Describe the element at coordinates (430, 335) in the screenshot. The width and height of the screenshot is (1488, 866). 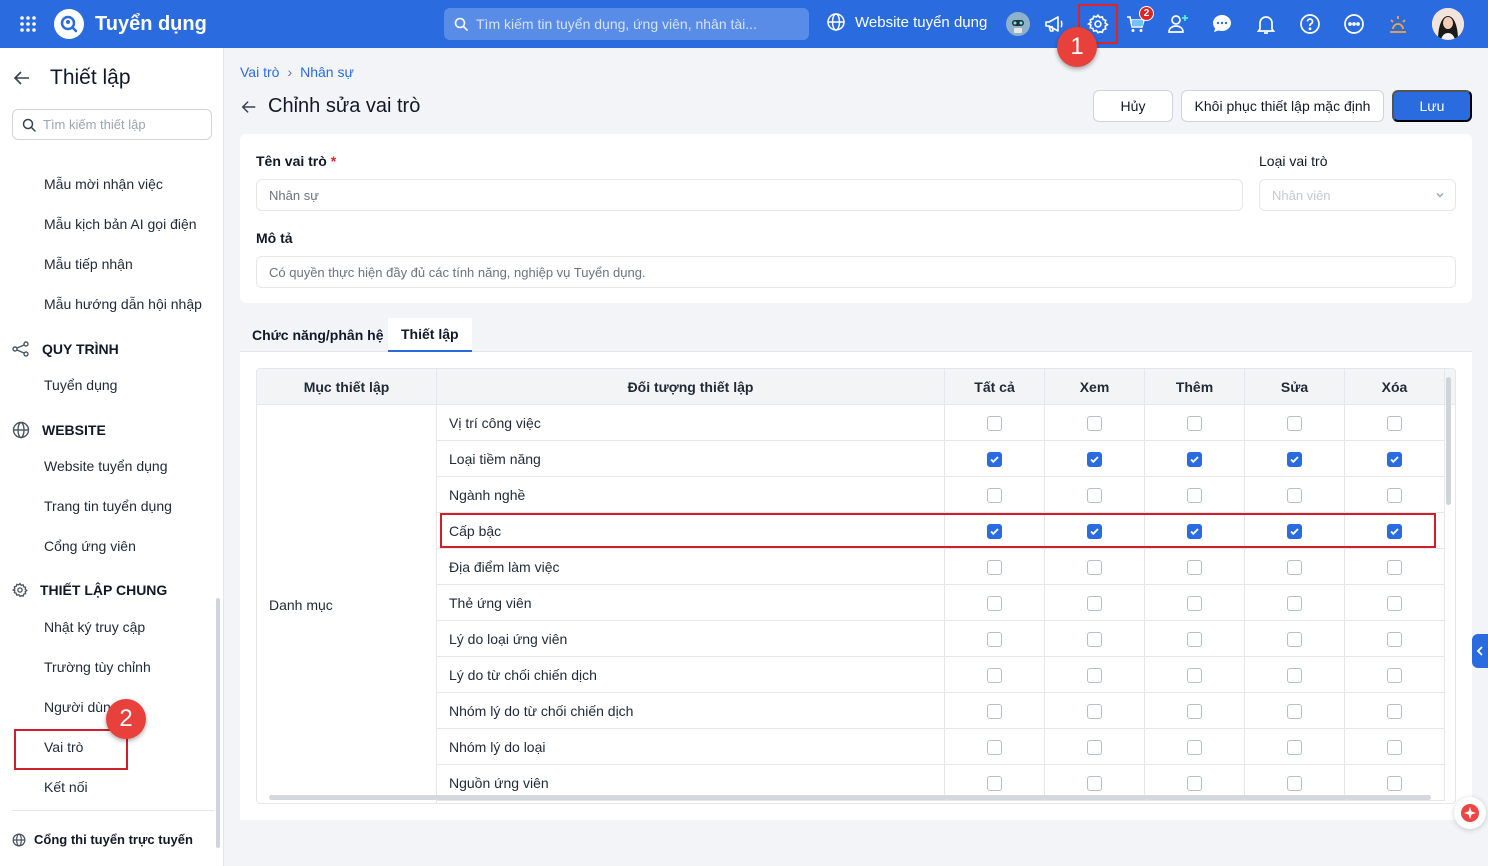
I see `tab-settings: Thiết lập` at that location.